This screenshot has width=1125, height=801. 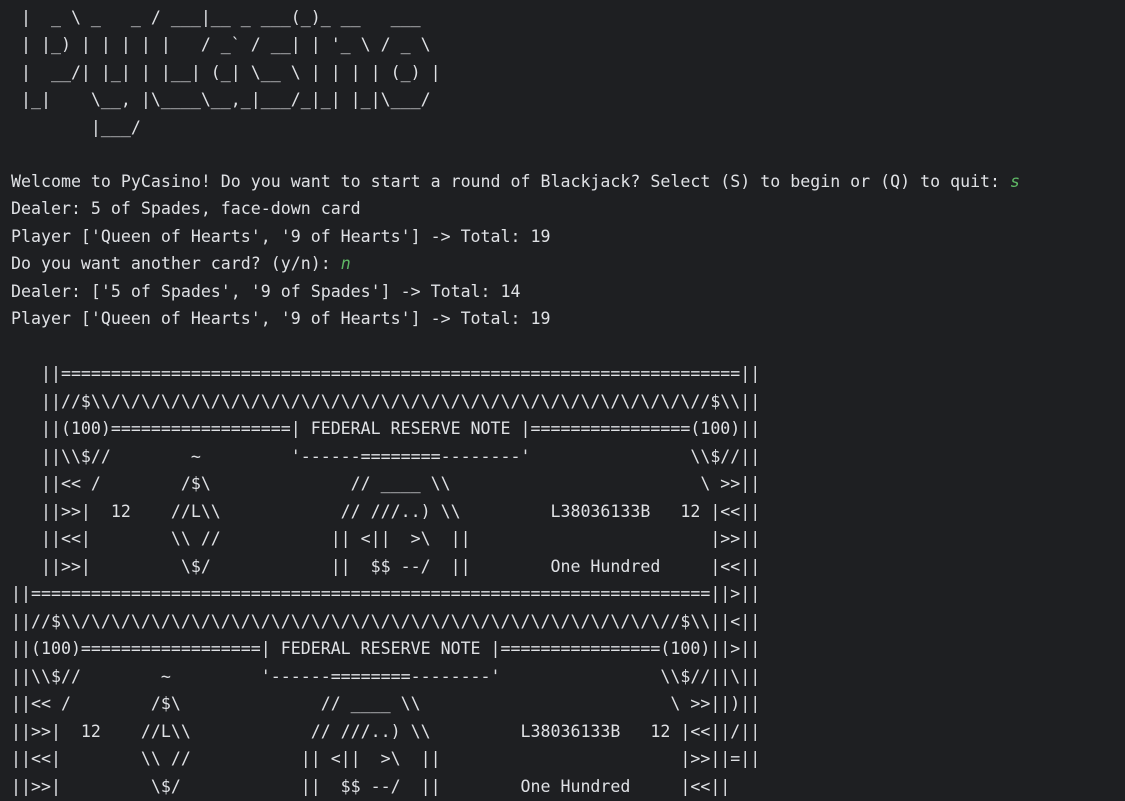 I want to click on hit-prompt: Do you want another card? (y/n): n, so click(x=181, y=263).